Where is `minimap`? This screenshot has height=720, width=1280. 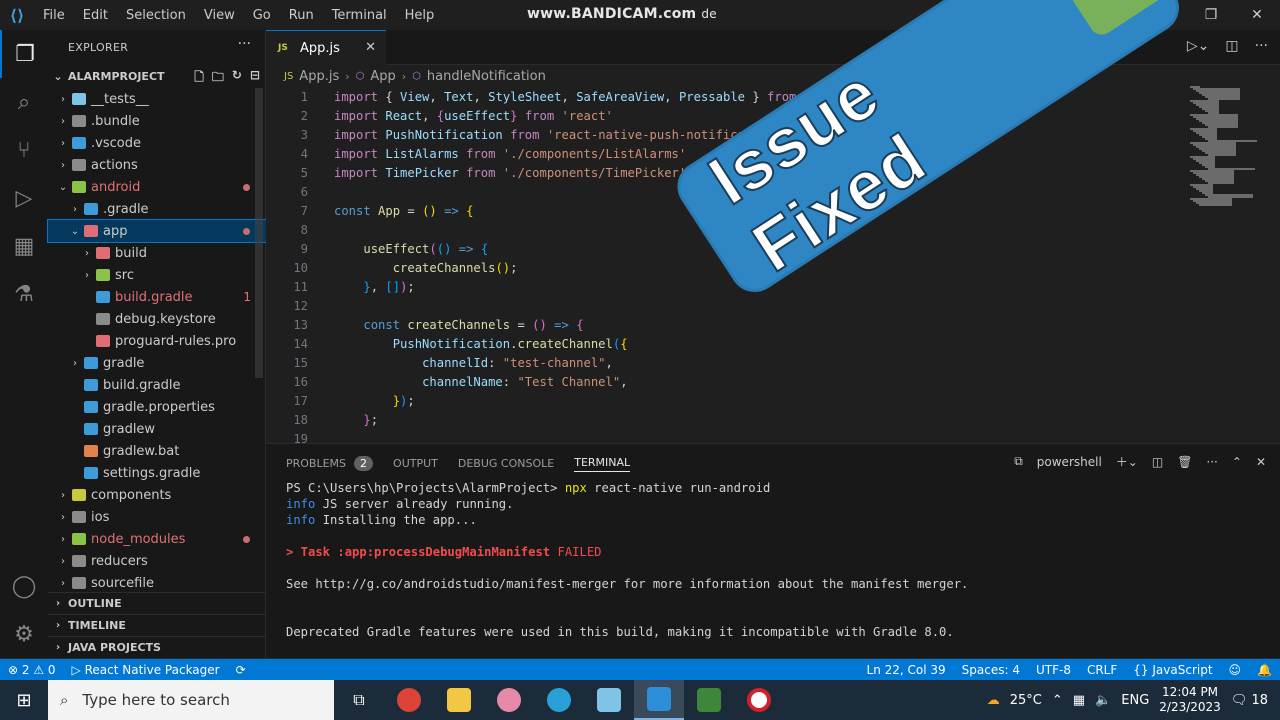 minimap is located at coordinates (1228, 151).